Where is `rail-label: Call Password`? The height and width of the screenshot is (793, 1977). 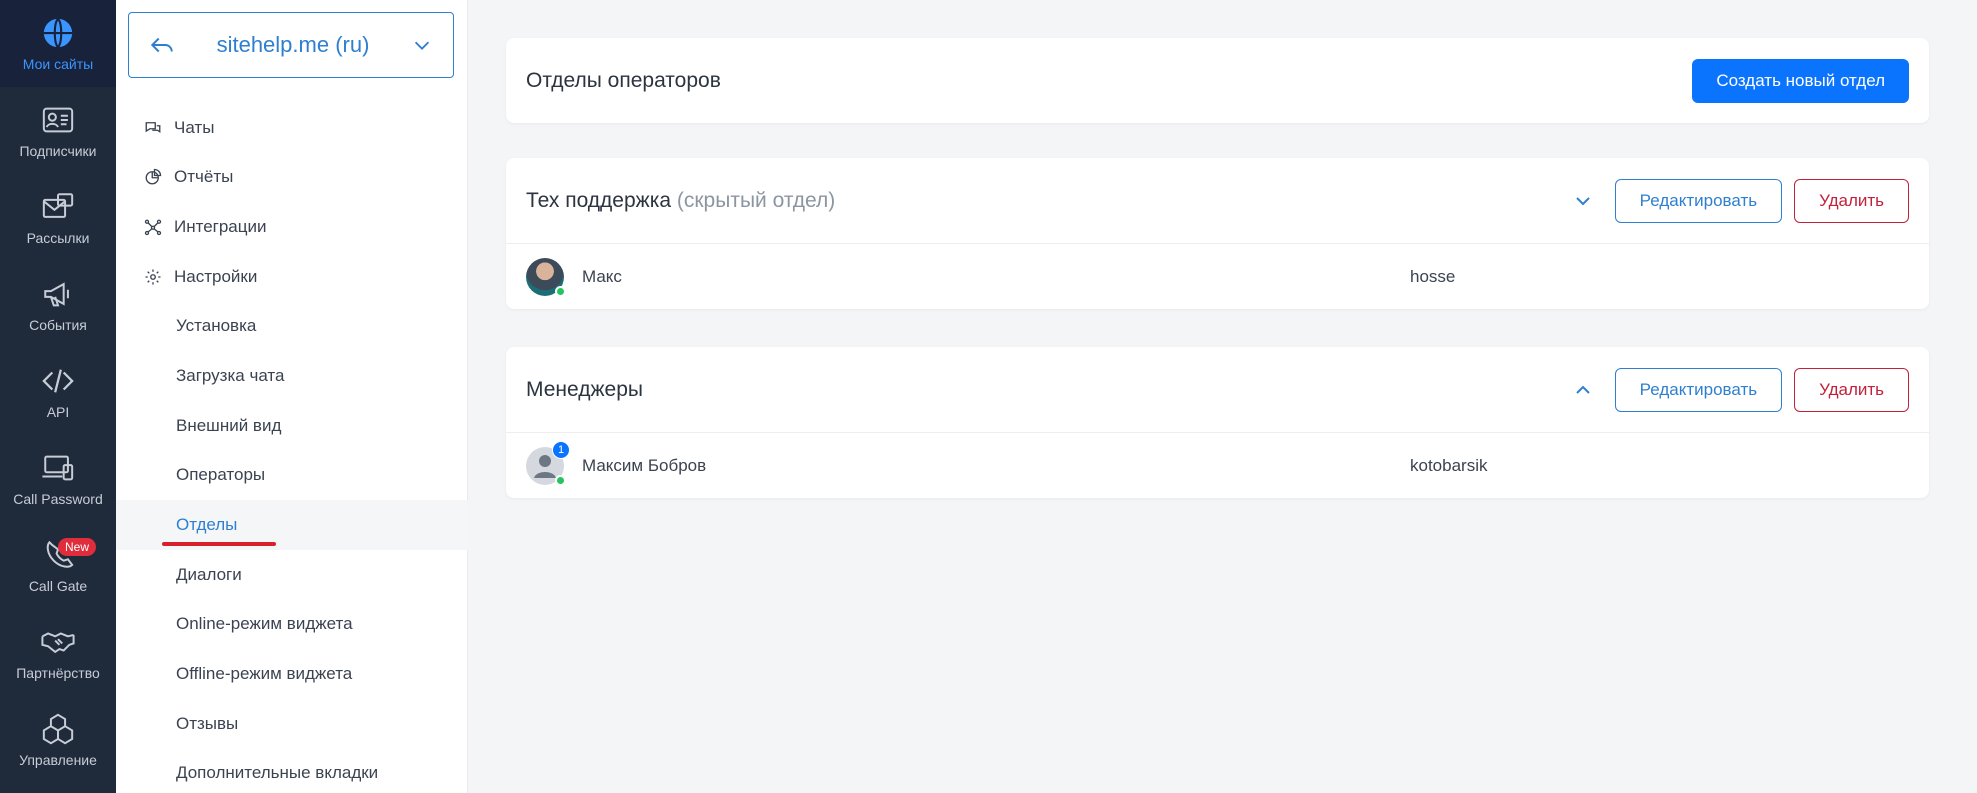 rail-label: Call Password is located at coordinates (58, 498).